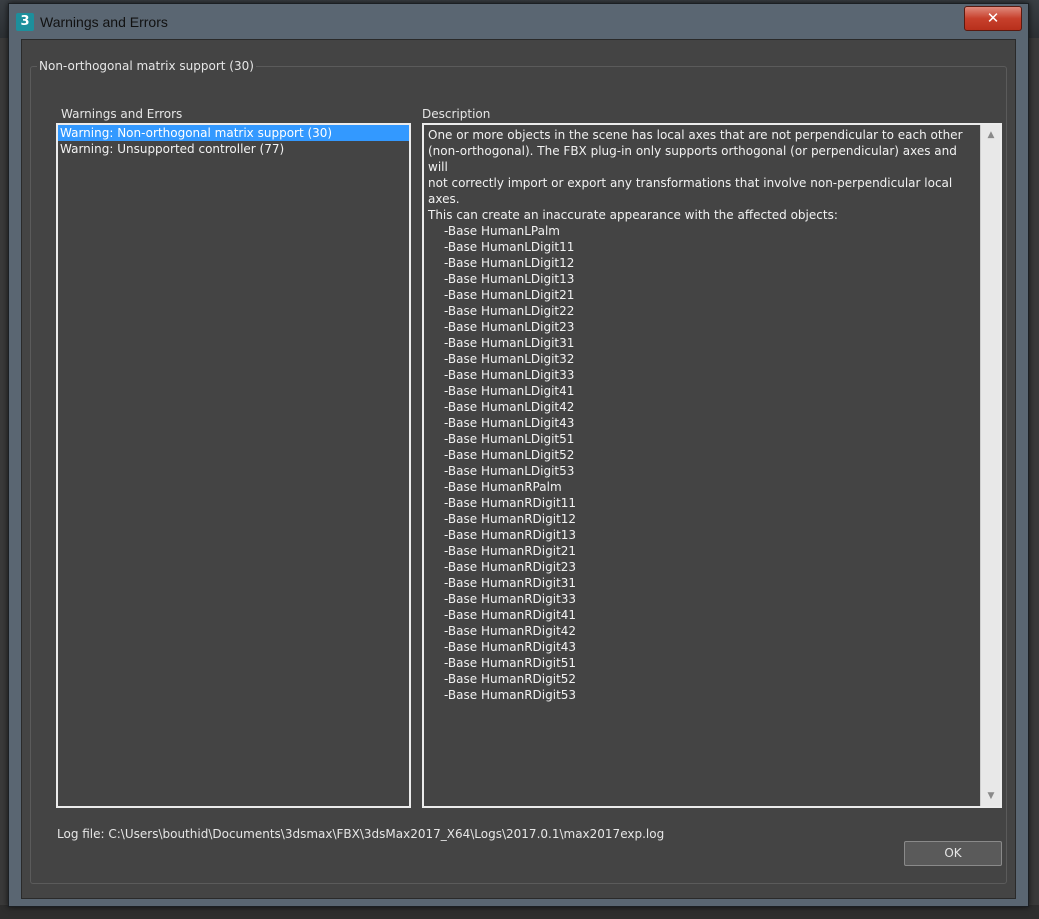 The image size is (1039, 919). I want to click on scroll-down-arrow-icon: ▼, so click(991, 796).